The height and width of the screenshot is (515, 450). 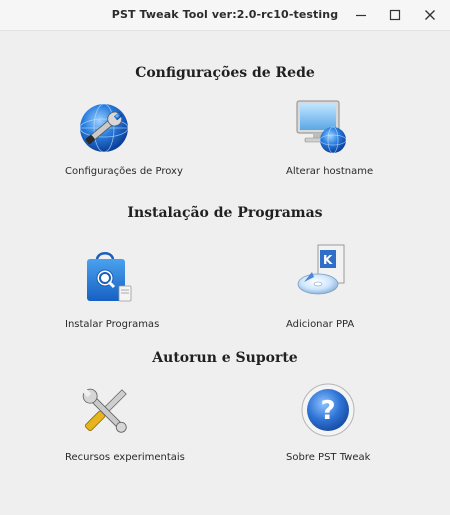 What do you see at coordinates (130, 140) in the screenshot?
I see `proxy-settings-button: Configurações de Proxy` at bounding box center [130, 140].